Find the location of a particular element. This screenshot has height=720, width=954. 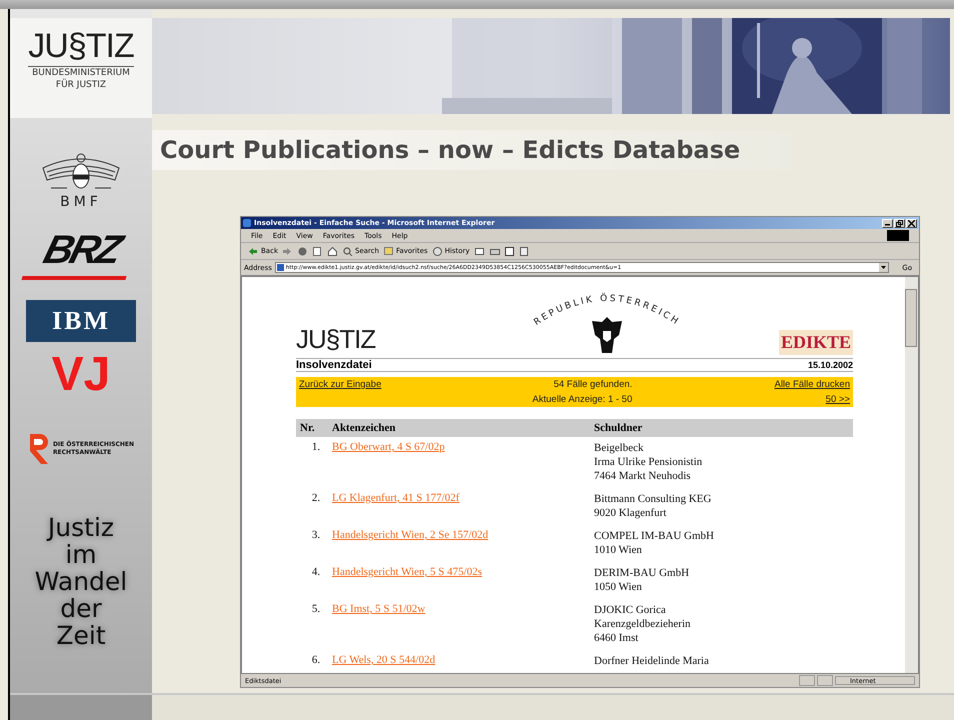

row-number: 5. is located at coordinates (316, 610).